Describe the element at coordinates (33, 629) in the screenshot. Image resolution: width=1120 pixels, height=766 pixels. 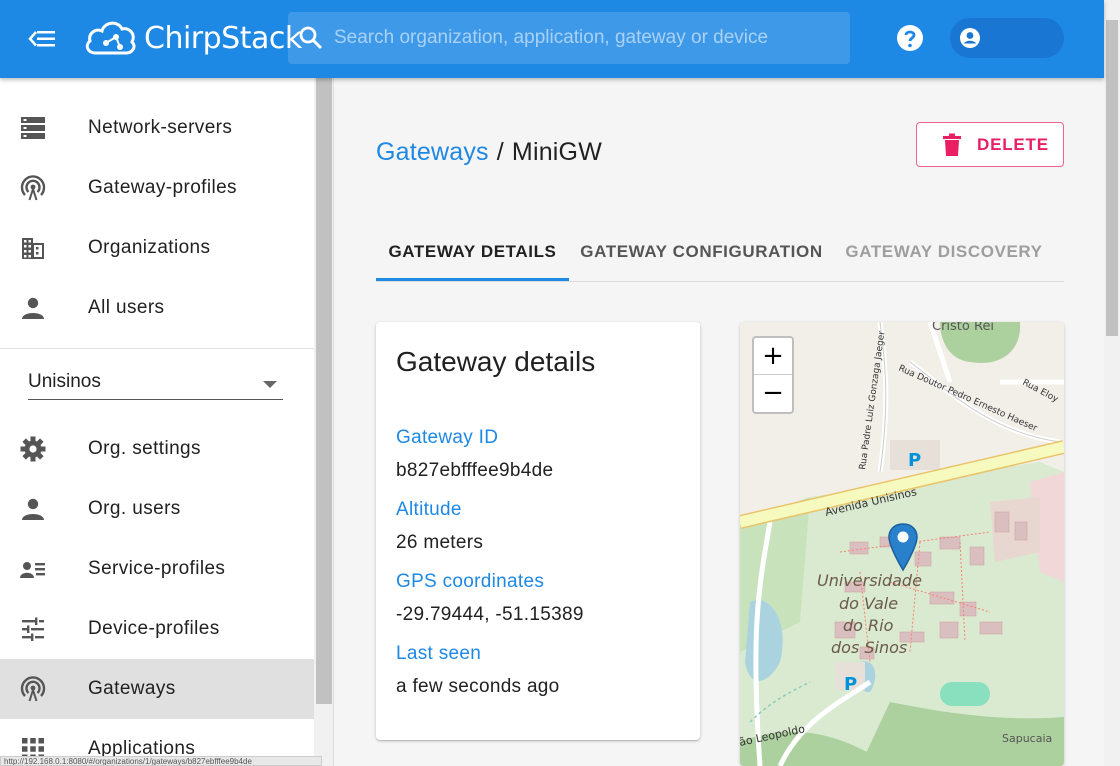
I see `tune-icon` at that location.